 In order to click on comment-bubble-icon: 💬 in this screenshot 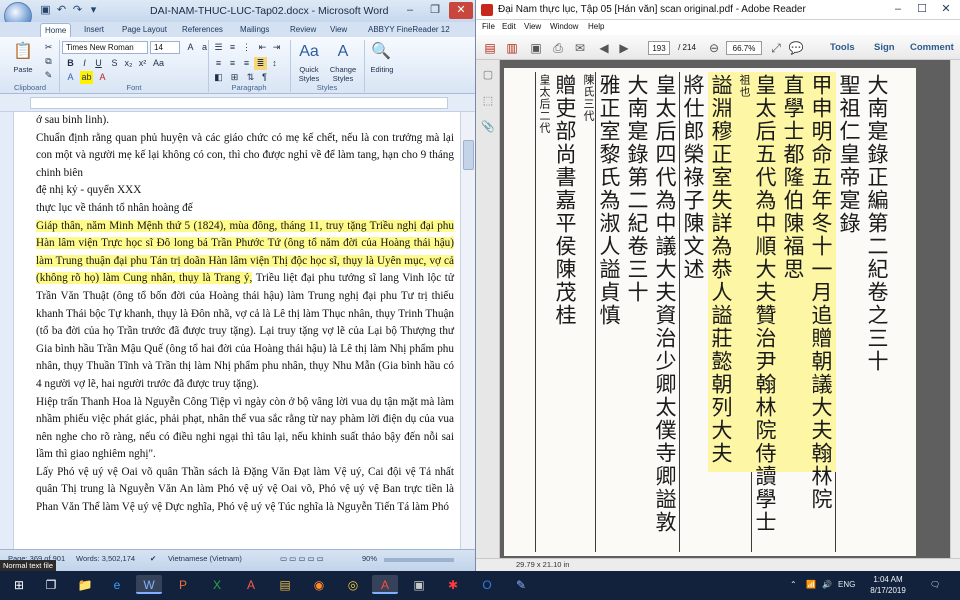, I will do `click(796, 48)`.